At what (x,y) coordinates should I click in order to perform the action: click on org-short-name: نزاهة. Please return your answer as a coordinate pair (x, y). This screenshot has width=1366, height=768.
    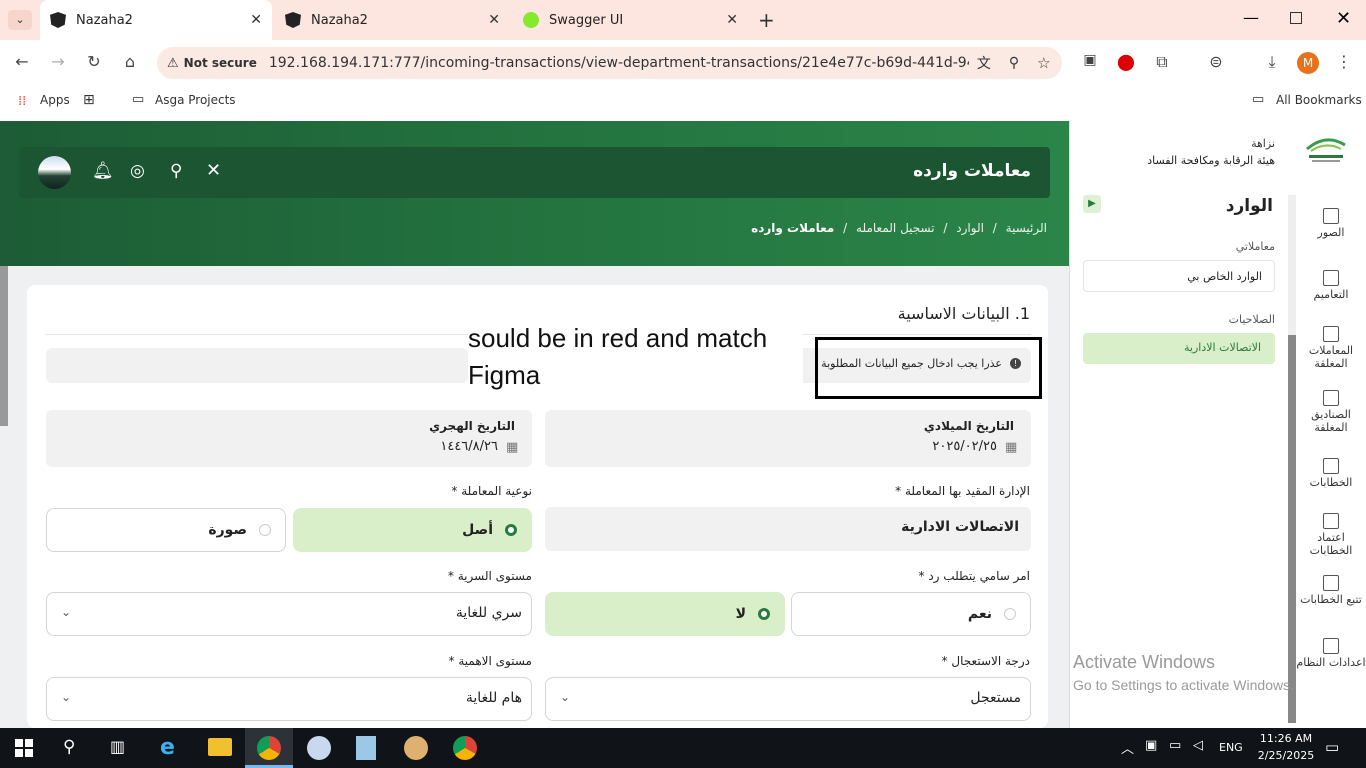
    Looking at the image, I should click on (1263, 143).